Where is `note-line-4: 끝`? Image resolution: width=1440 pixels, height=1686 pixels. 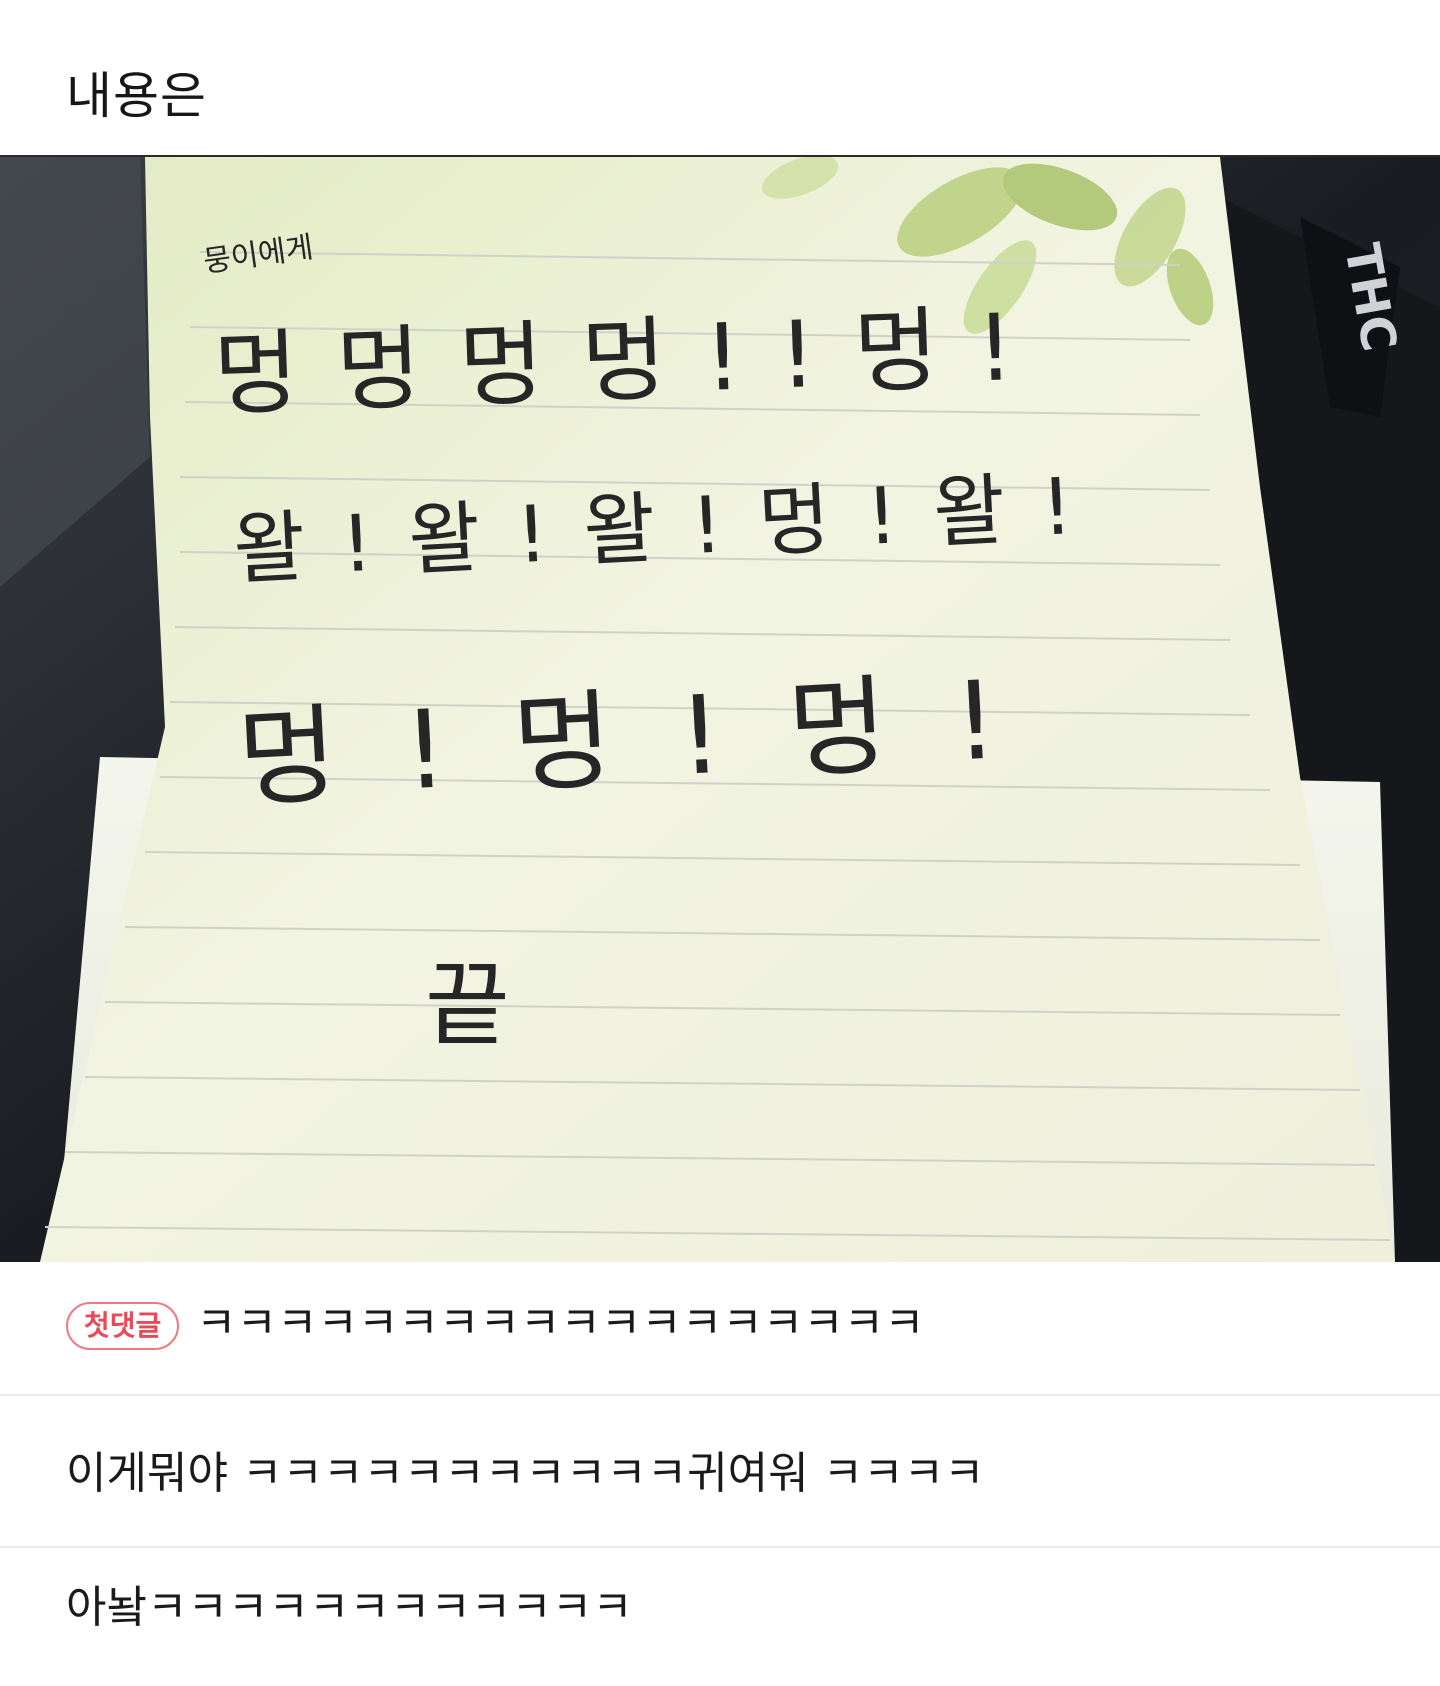 note-line-4: 끝 is located at coordinates (467, 1005).